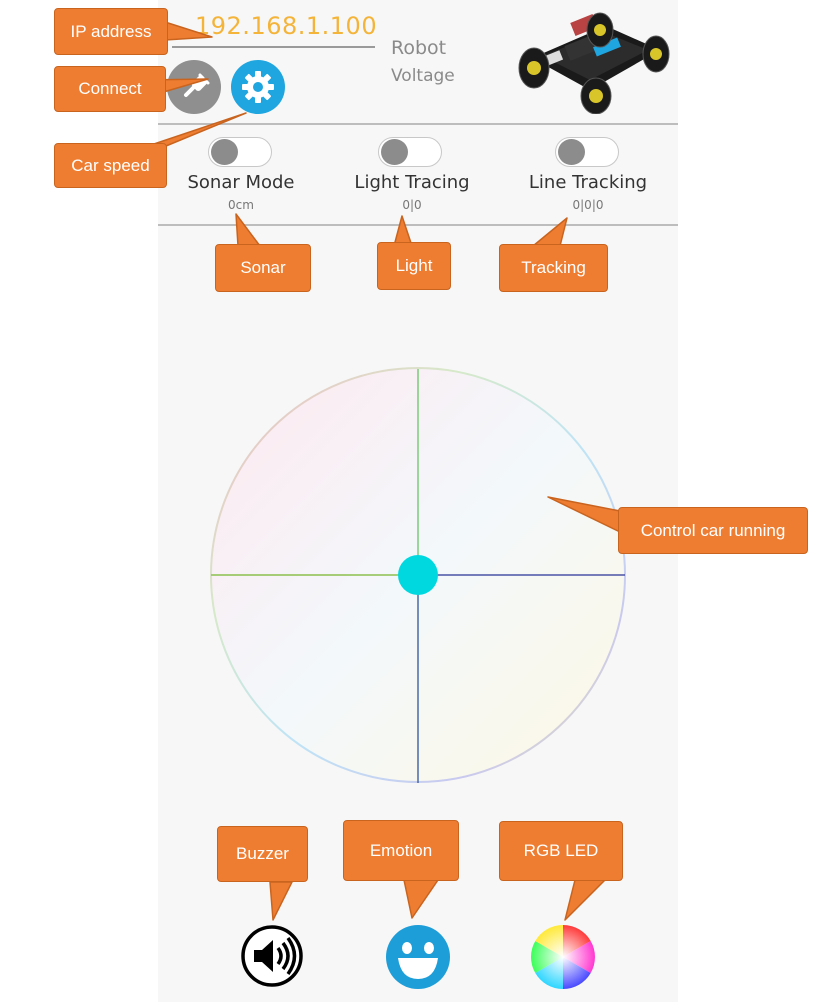 This screenshot has width=835, height=1002. I want to click on callout-ip-address: IP address, so click(111, 31).